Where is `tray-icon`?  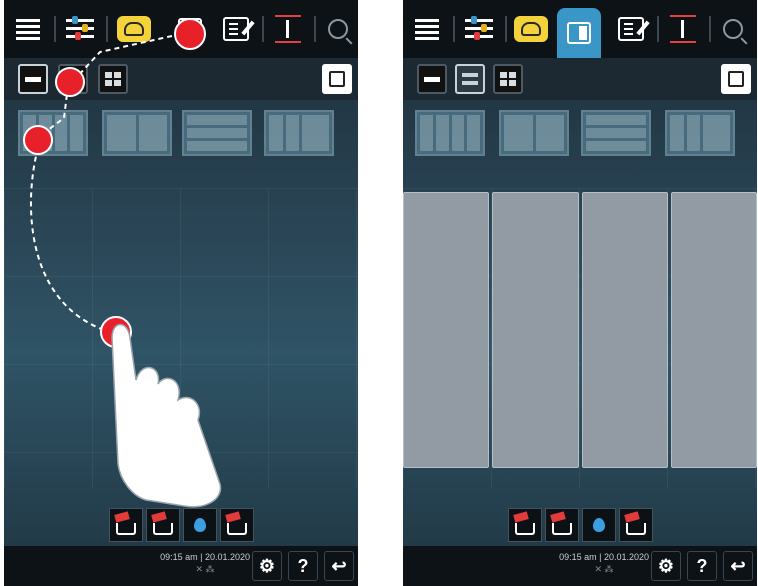 tray-icon is located at coordinates (158, 517).